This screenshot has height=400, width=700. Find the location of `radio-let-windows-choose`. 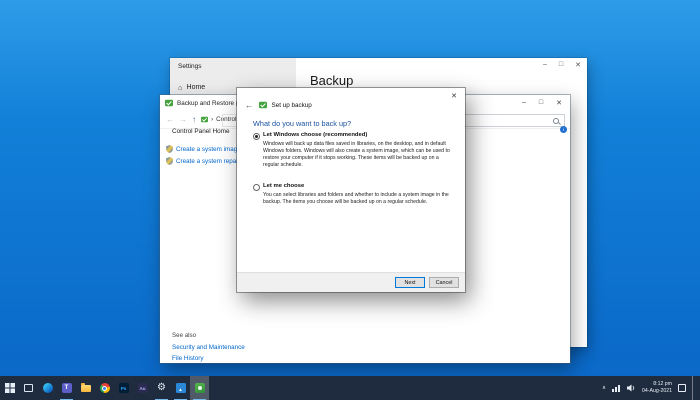

radio-let-windows-choose is located at coordinates (256, 136).